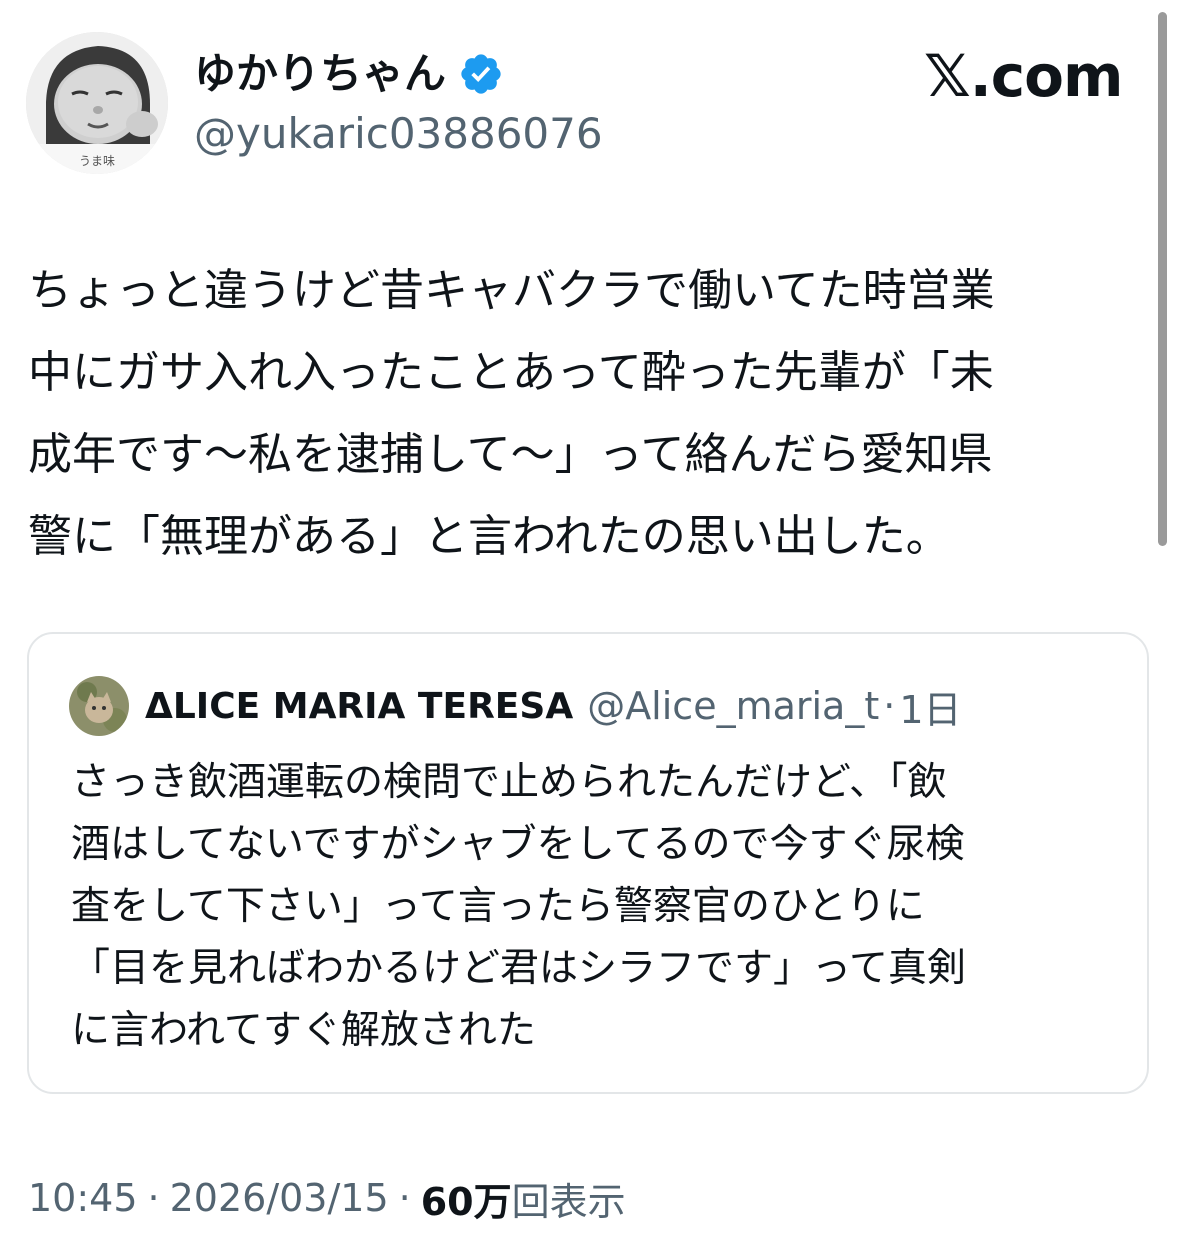 This screenshot has height=1246, width=1178. Describe the element at coordinates (481, 74) in the screenshot. I see `verified-badge-icon` at that location.